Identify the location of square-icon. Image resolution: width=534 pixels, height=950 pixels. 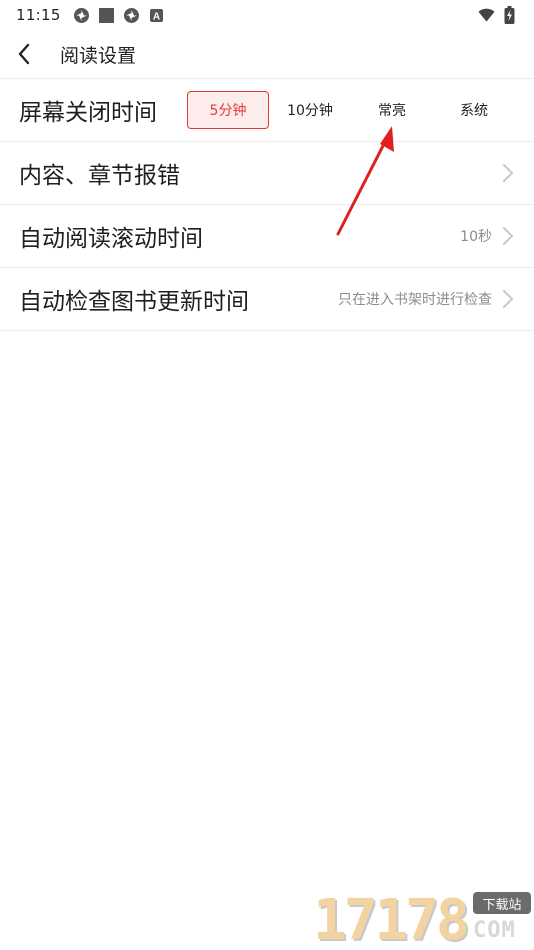
(106, 15).